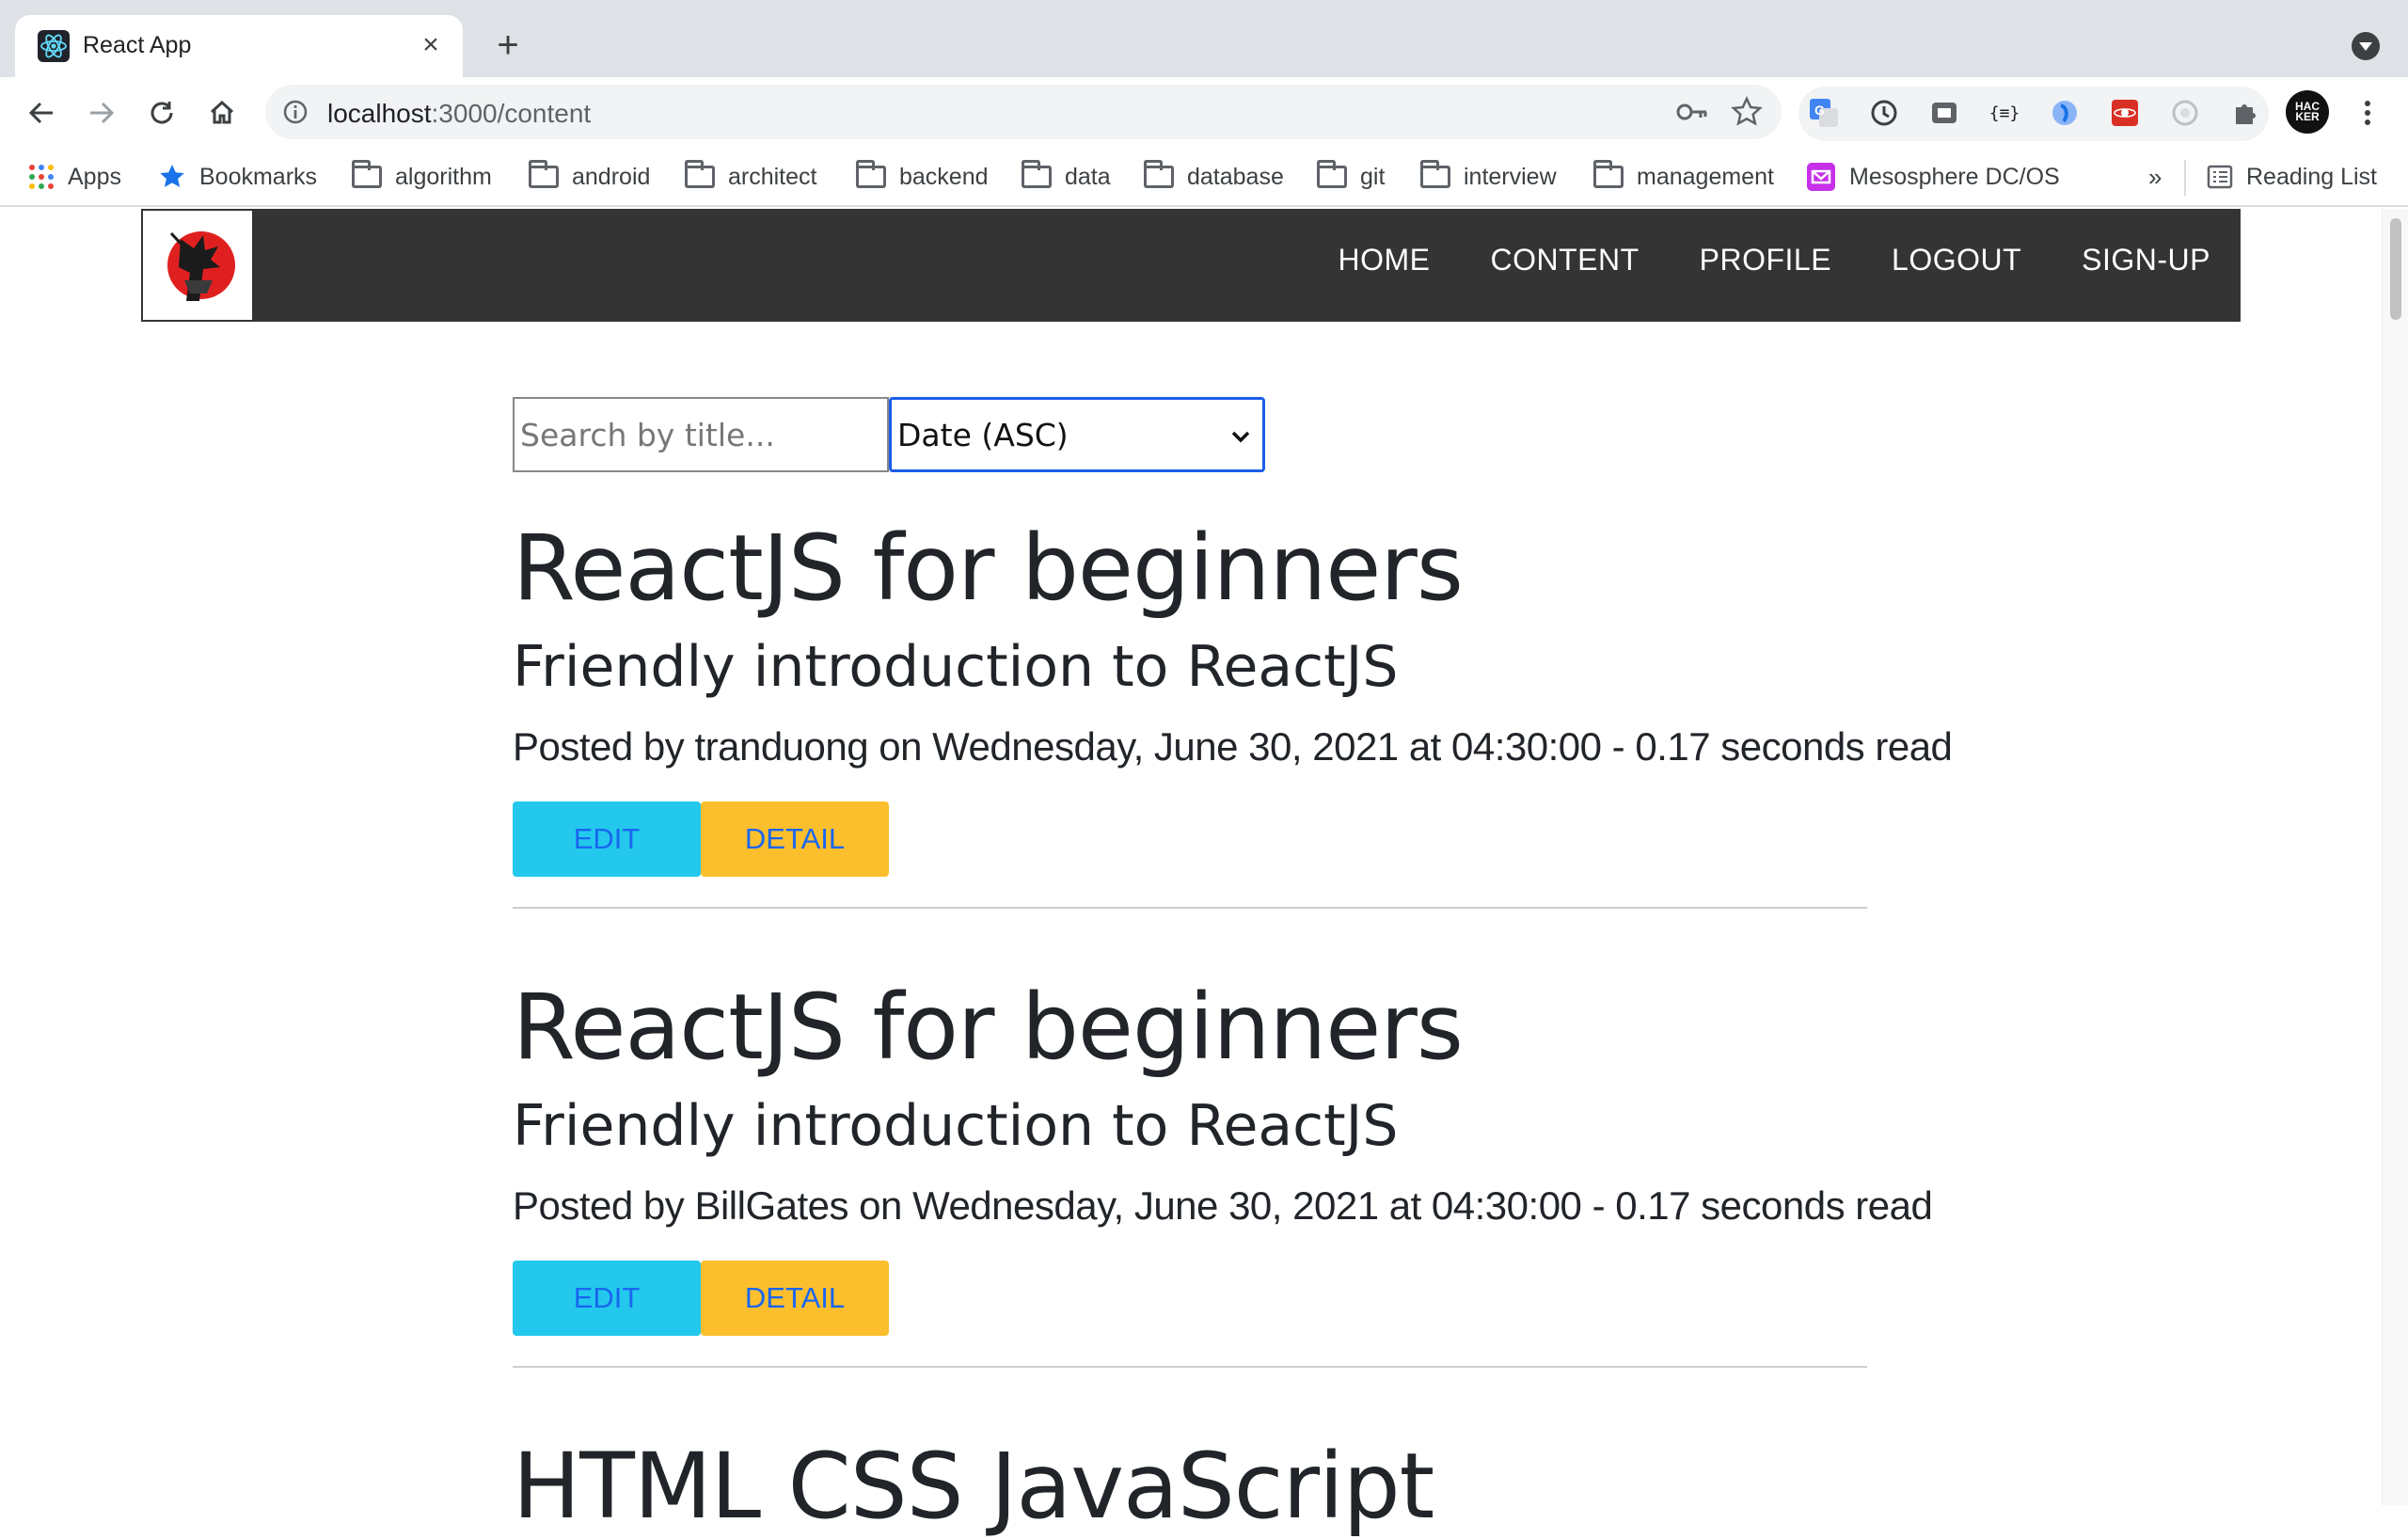 The width and height of the screenshot is (2408, 1539). I want to click on bookmark-mesosphere: Mesosphere DC/OS, so click(1933, 177).